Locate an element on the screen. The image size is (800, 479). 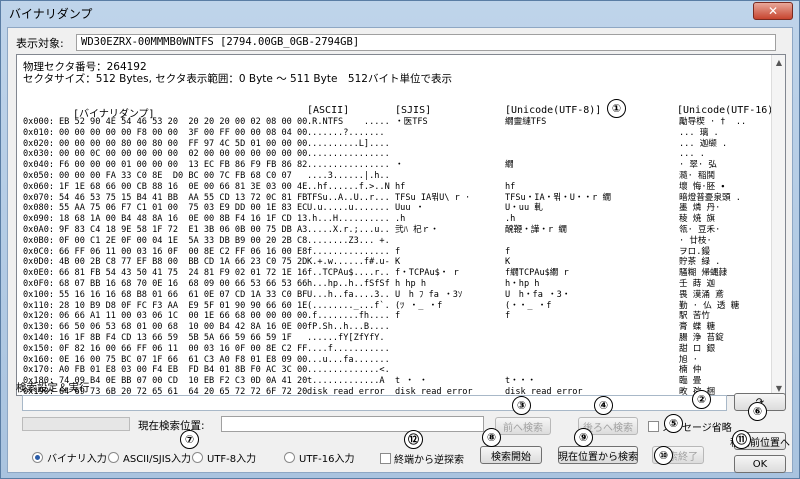
dump-cell-off: 0x0A0: is located at coordinates (39, 229).